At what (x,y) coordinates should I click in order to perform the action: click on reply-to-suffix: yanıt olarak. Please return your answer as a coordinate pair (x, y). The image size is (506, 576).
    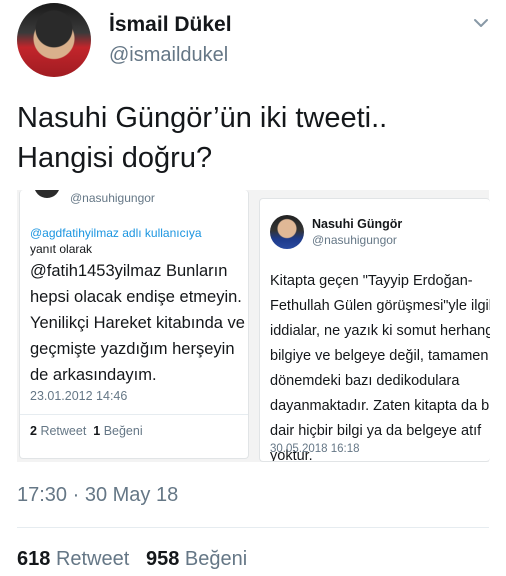
    Looking at the image, I should click on (61, 249).